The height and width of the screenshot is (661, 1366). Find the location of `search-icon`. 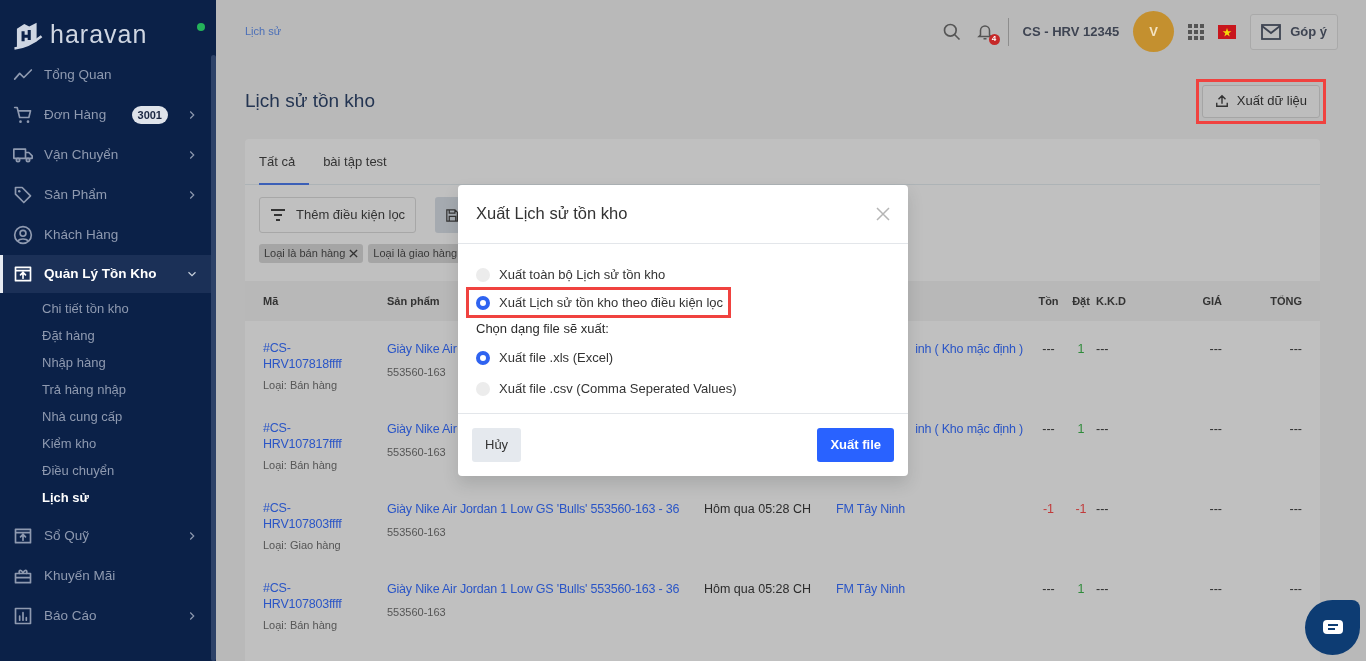

search-icon is located at coordinates (951, 31).